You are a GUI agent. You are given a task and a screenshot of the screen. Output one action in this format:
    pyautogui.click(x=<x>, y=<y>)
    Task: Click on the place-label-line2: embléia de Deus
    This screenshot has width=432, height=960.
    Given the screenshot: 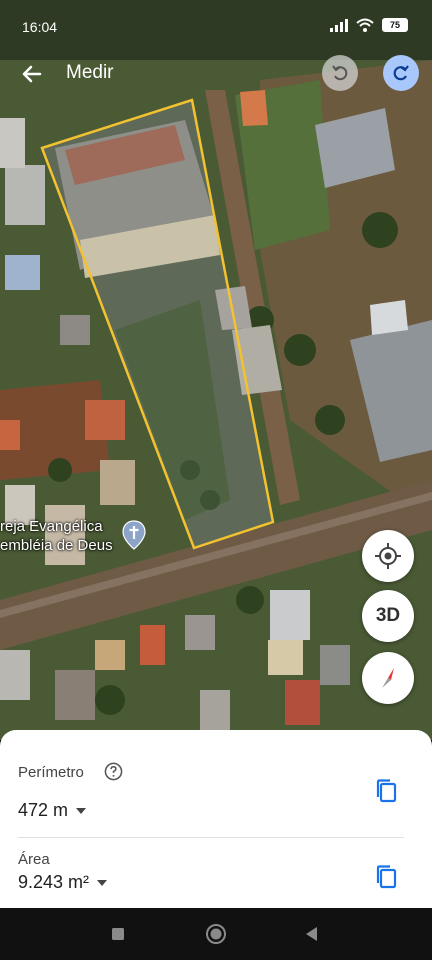 What is the action you would take?
    pyautogui.click(x=56, y=545)
    